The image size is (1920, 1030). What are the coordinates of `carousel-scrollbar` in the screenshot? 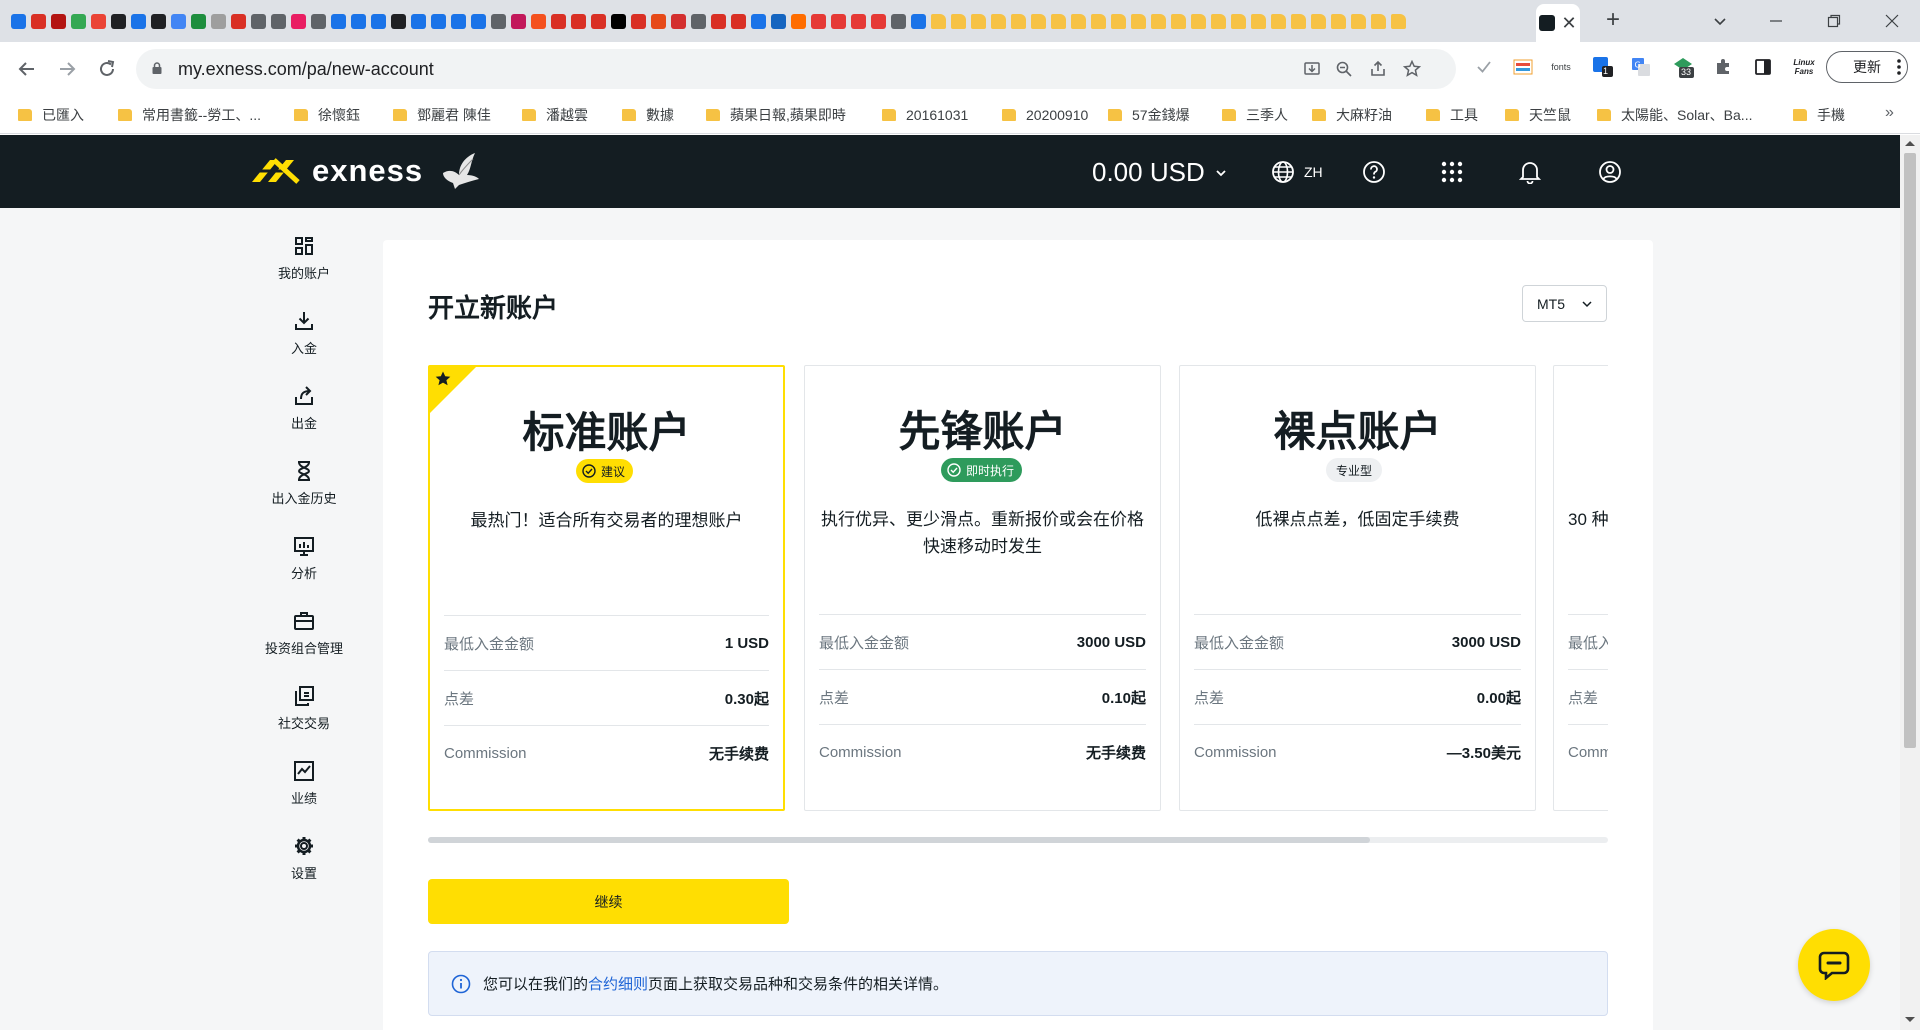 It's located at (1018, 840).